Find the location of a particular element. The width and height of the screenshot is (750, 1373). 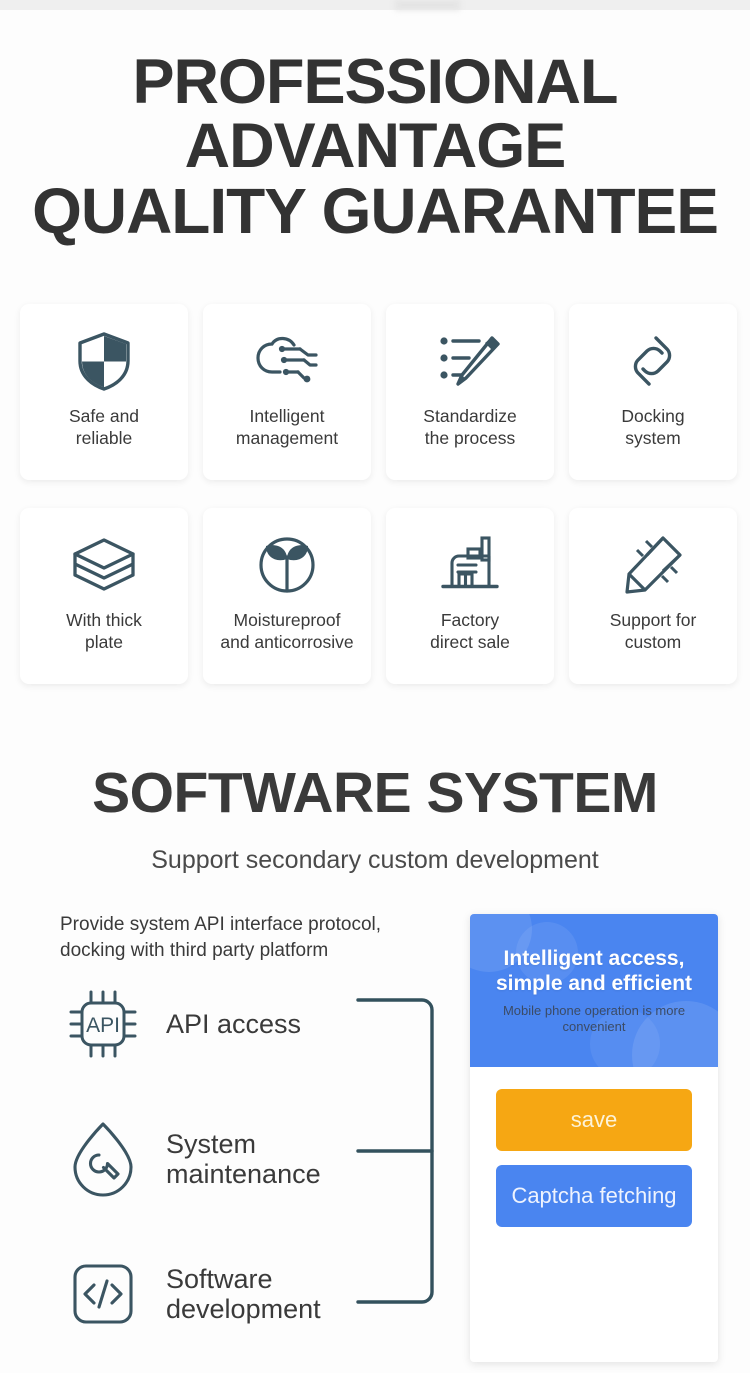

hero-heading: PROFESSIONAL ADVANTAGE QUALITY GUARANTEE is located at coordinates (375, 147).